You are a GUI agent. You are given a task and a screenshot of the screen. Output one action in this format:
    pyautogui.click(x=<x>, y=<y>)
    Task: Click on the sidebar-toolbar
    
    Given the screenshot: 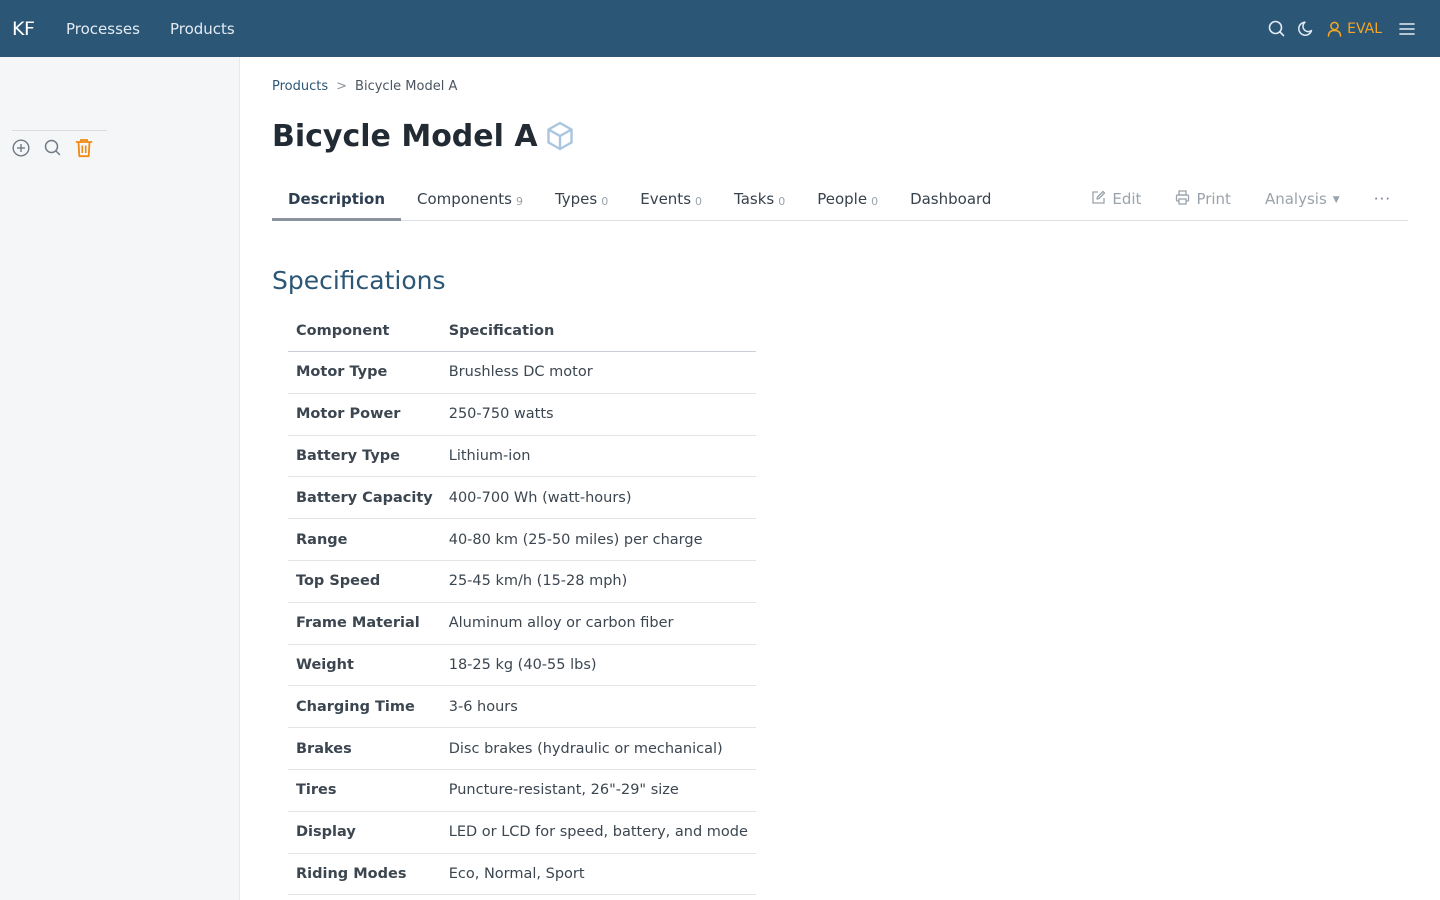 What is the action you would take?
    pyautogui.click(x=59, y=147)
    